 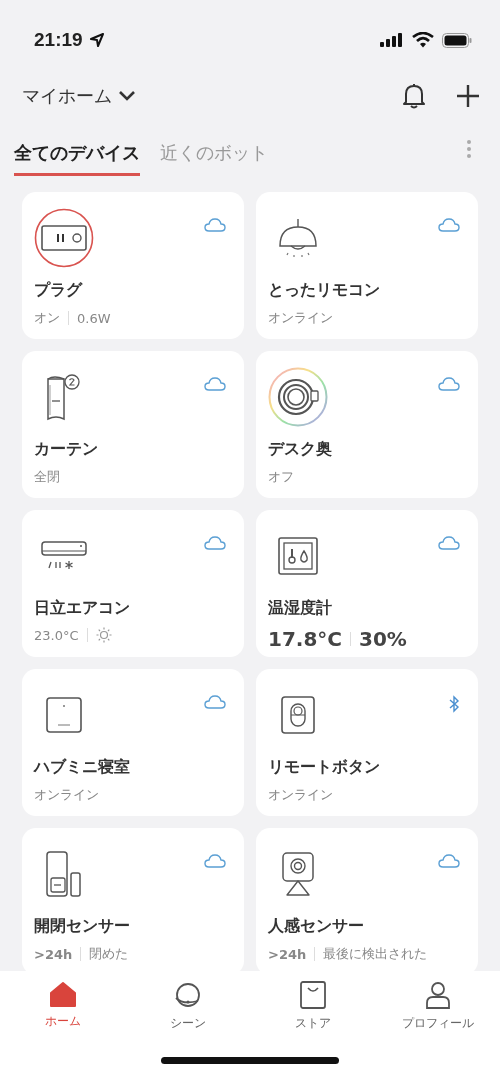 What do you see at coordinates (133, 742) in the screenshot?
I see `device-card: ハブミニ寝室 オンライン` at bounding box center [133, 742].